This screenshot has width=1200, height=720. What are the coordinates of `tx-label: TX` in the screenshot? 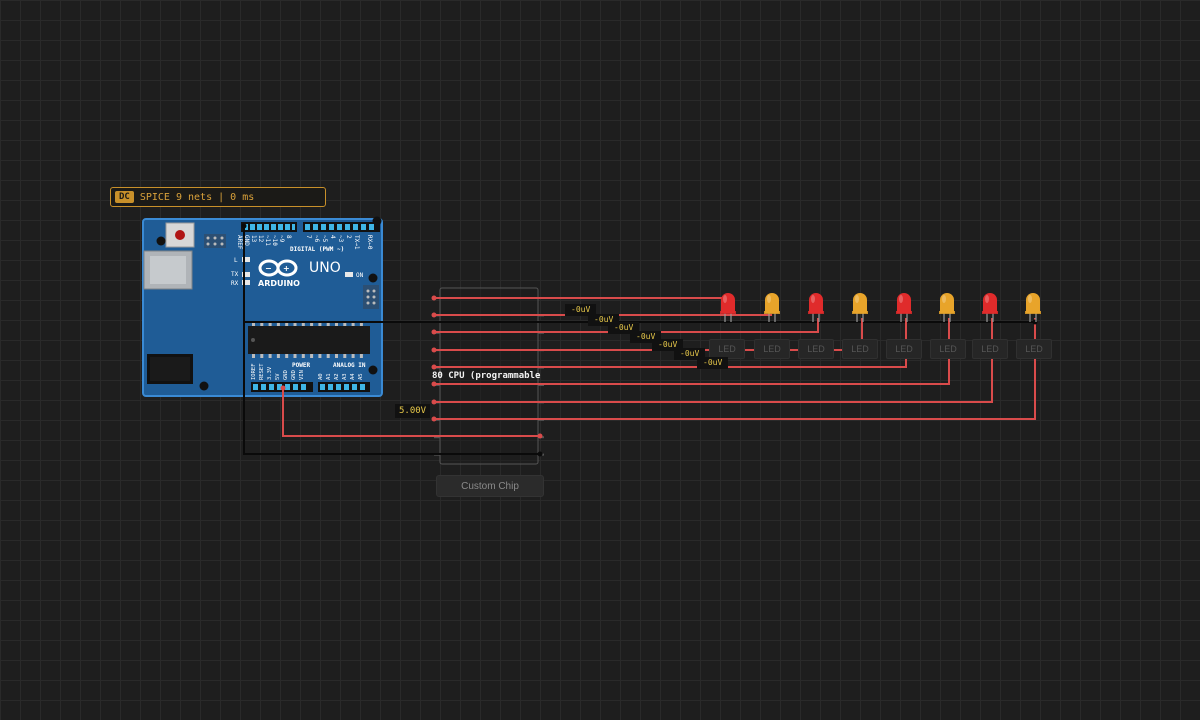 It's located at (235, 274).